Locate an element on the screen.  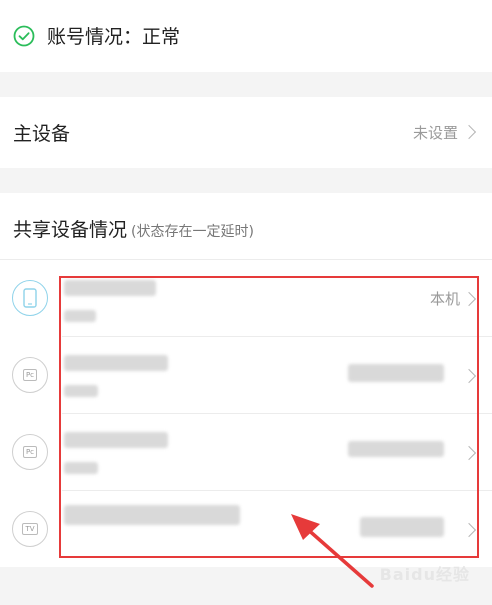
main-device-value: 未设置 is located at coordinates (435, 133).